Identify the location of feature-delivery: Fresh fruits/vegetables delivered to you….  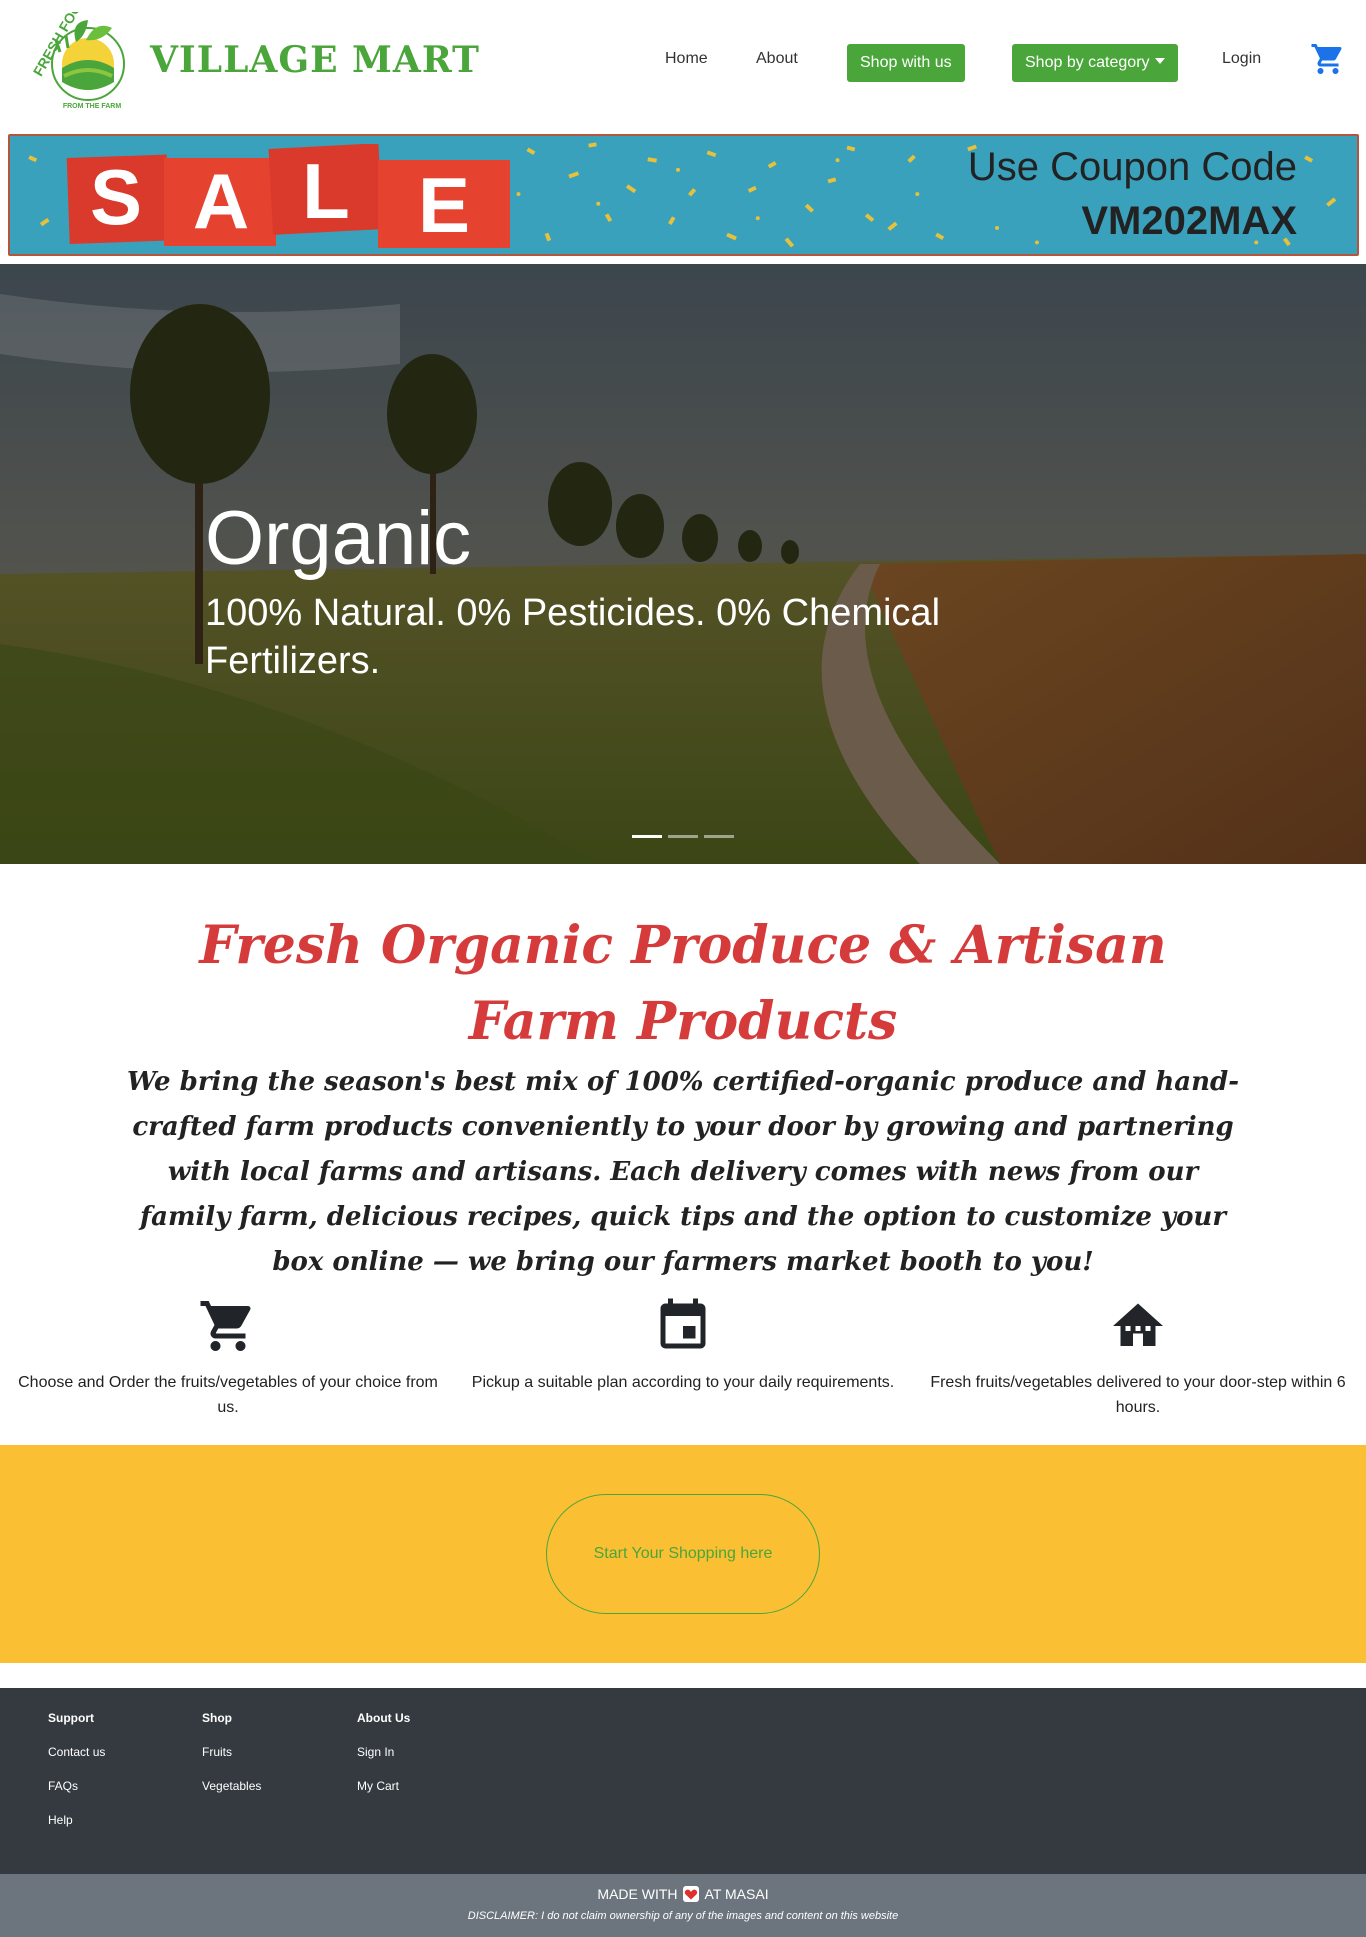
(1138, 1358).